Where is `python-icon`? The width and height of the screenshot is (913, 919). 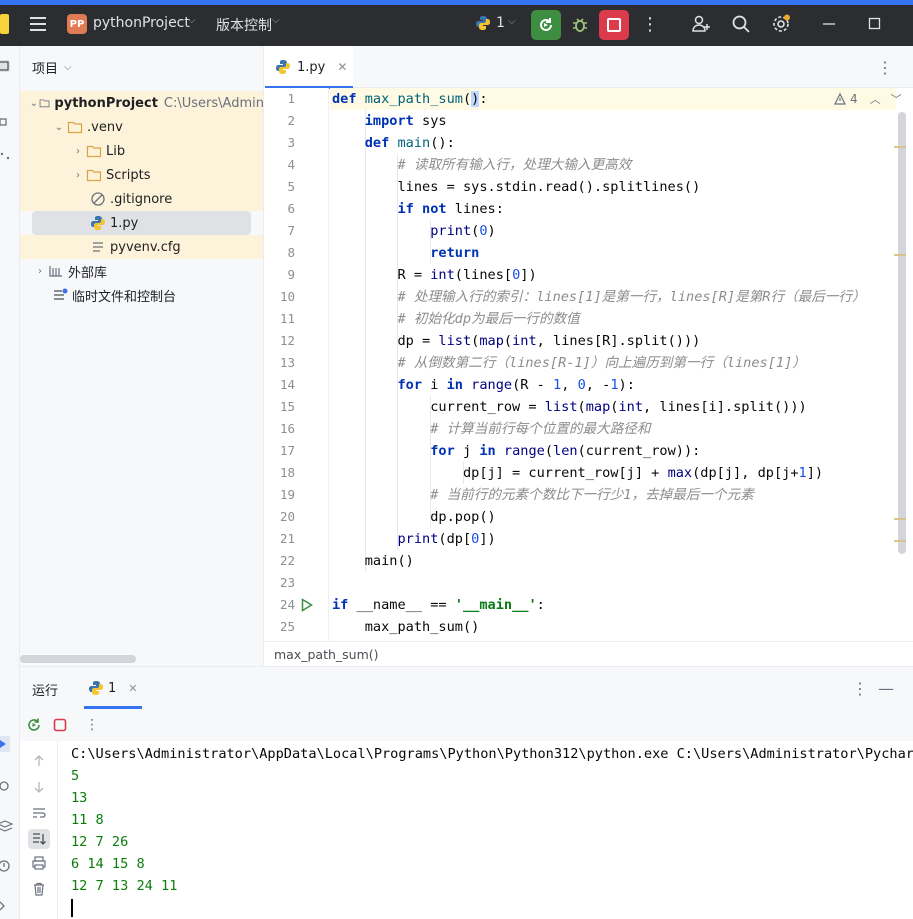 python-icon is located at coordinates (483, 23).